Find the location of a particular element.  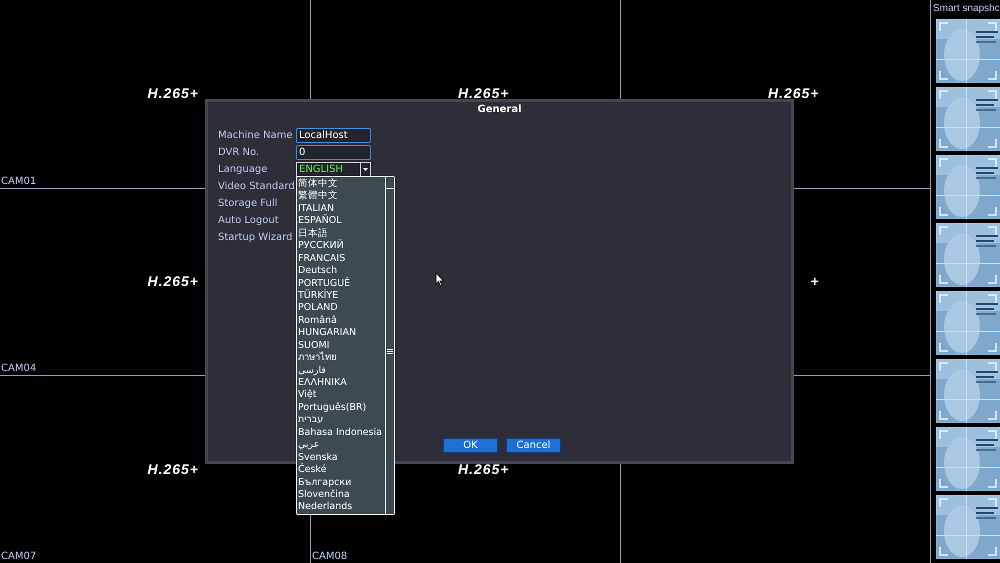

field-label: Auto Logout is located at coordinates (249, 220).